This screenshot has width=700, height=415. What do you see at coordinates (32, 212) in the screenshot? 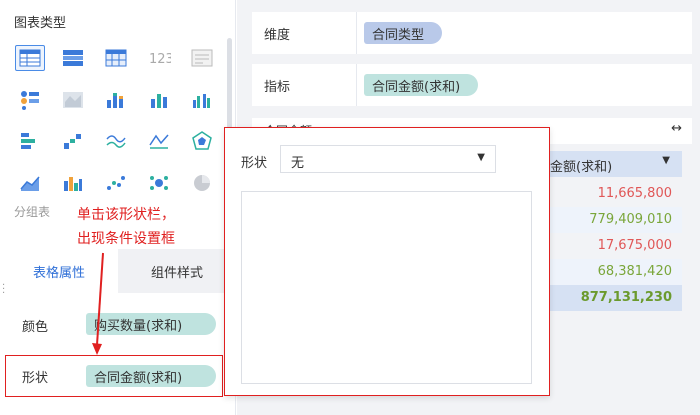
I see `group-table-label: 分组表` at bounding box center [32, 212].